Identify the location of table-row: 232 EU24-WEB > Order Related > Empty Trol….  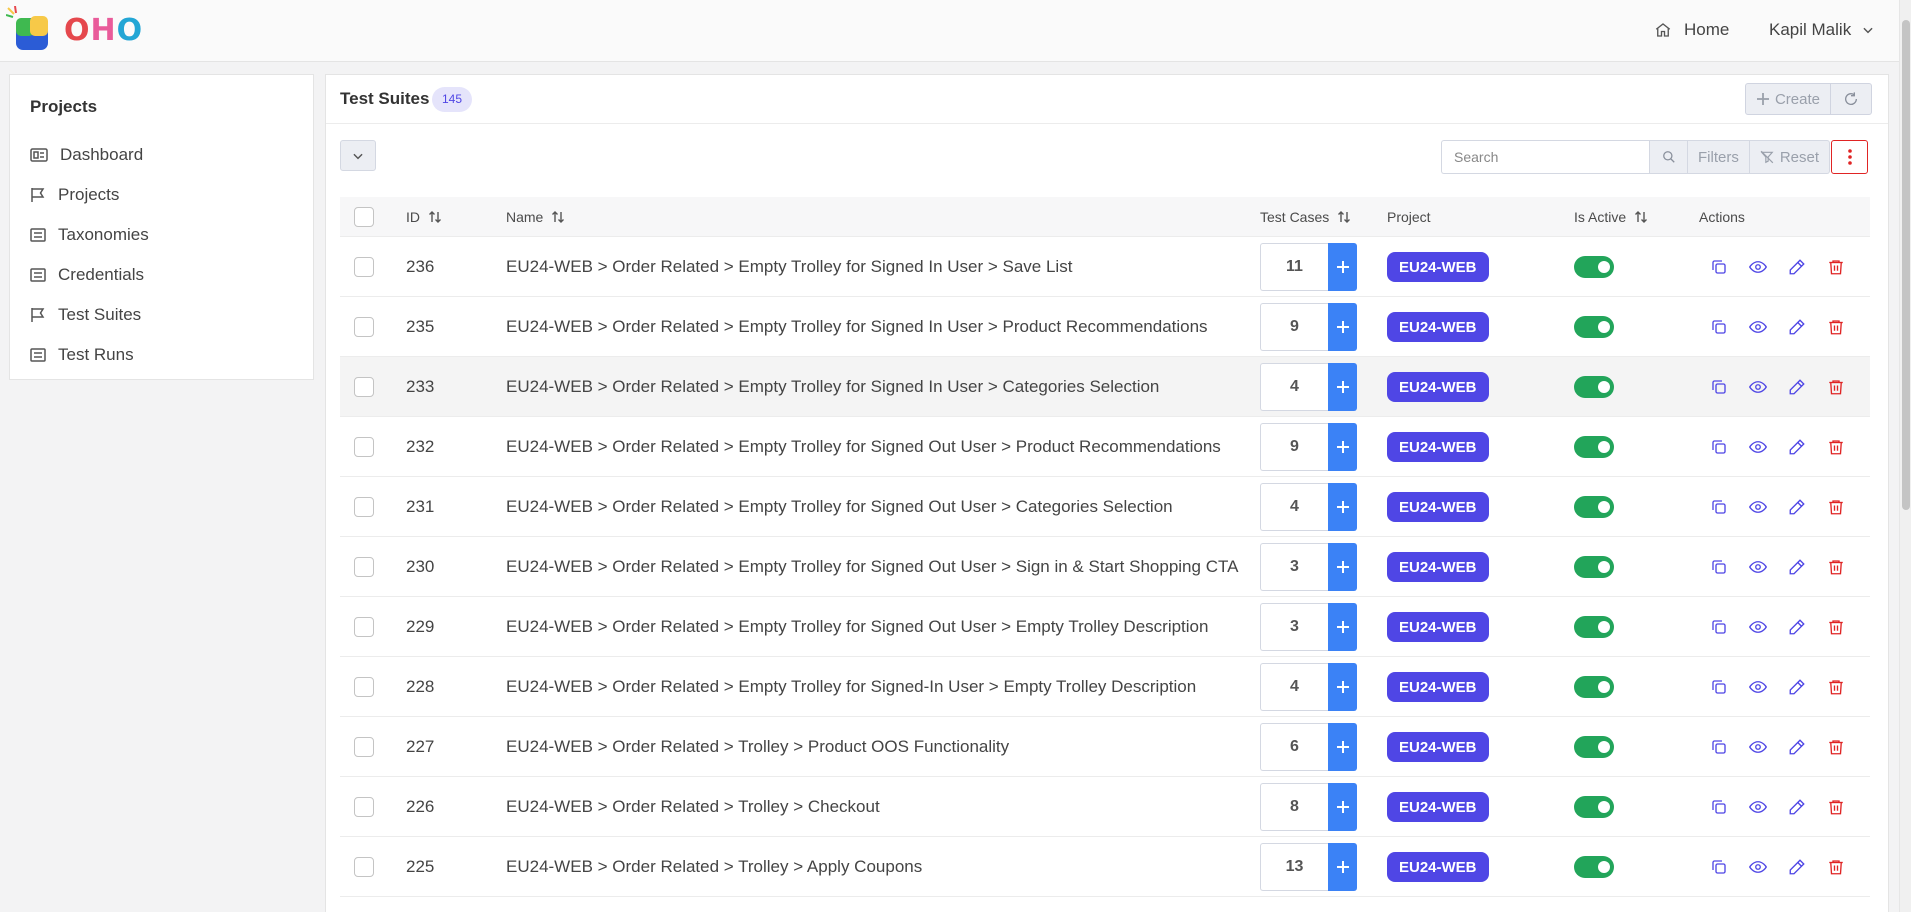
(1105, 447).